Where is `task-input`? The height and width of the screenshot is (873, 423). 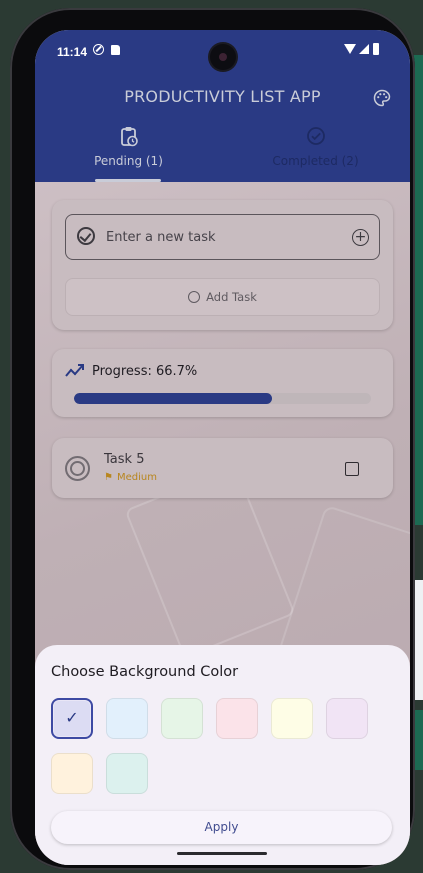
task-input is located at coordinates (223, 237).